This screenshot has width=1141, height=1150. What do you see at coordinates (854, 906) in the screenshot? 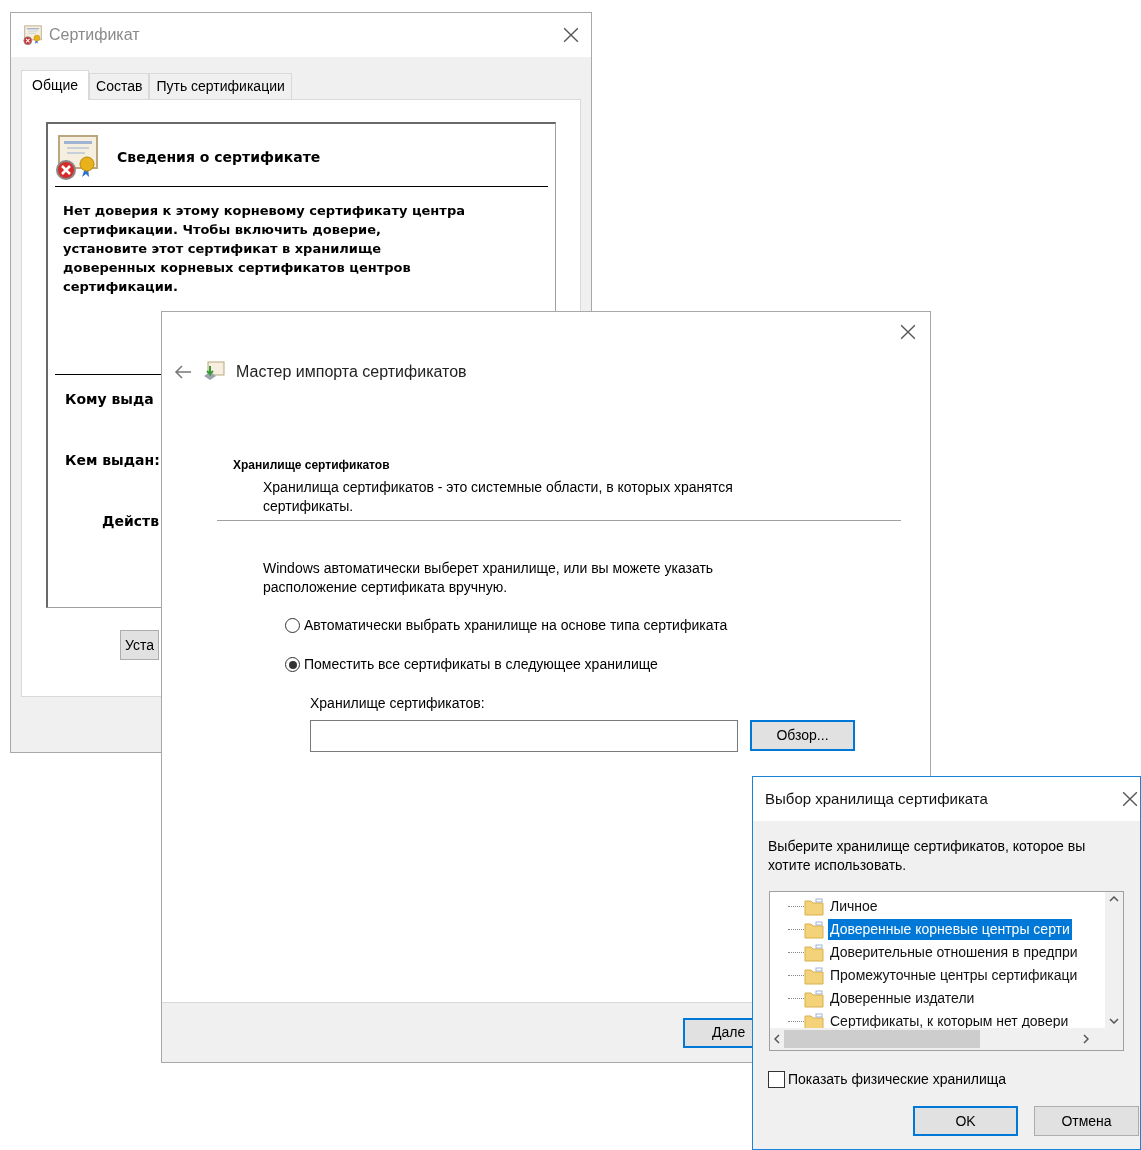
I see `tree-item: Личное` at bounding box center [854, 906].